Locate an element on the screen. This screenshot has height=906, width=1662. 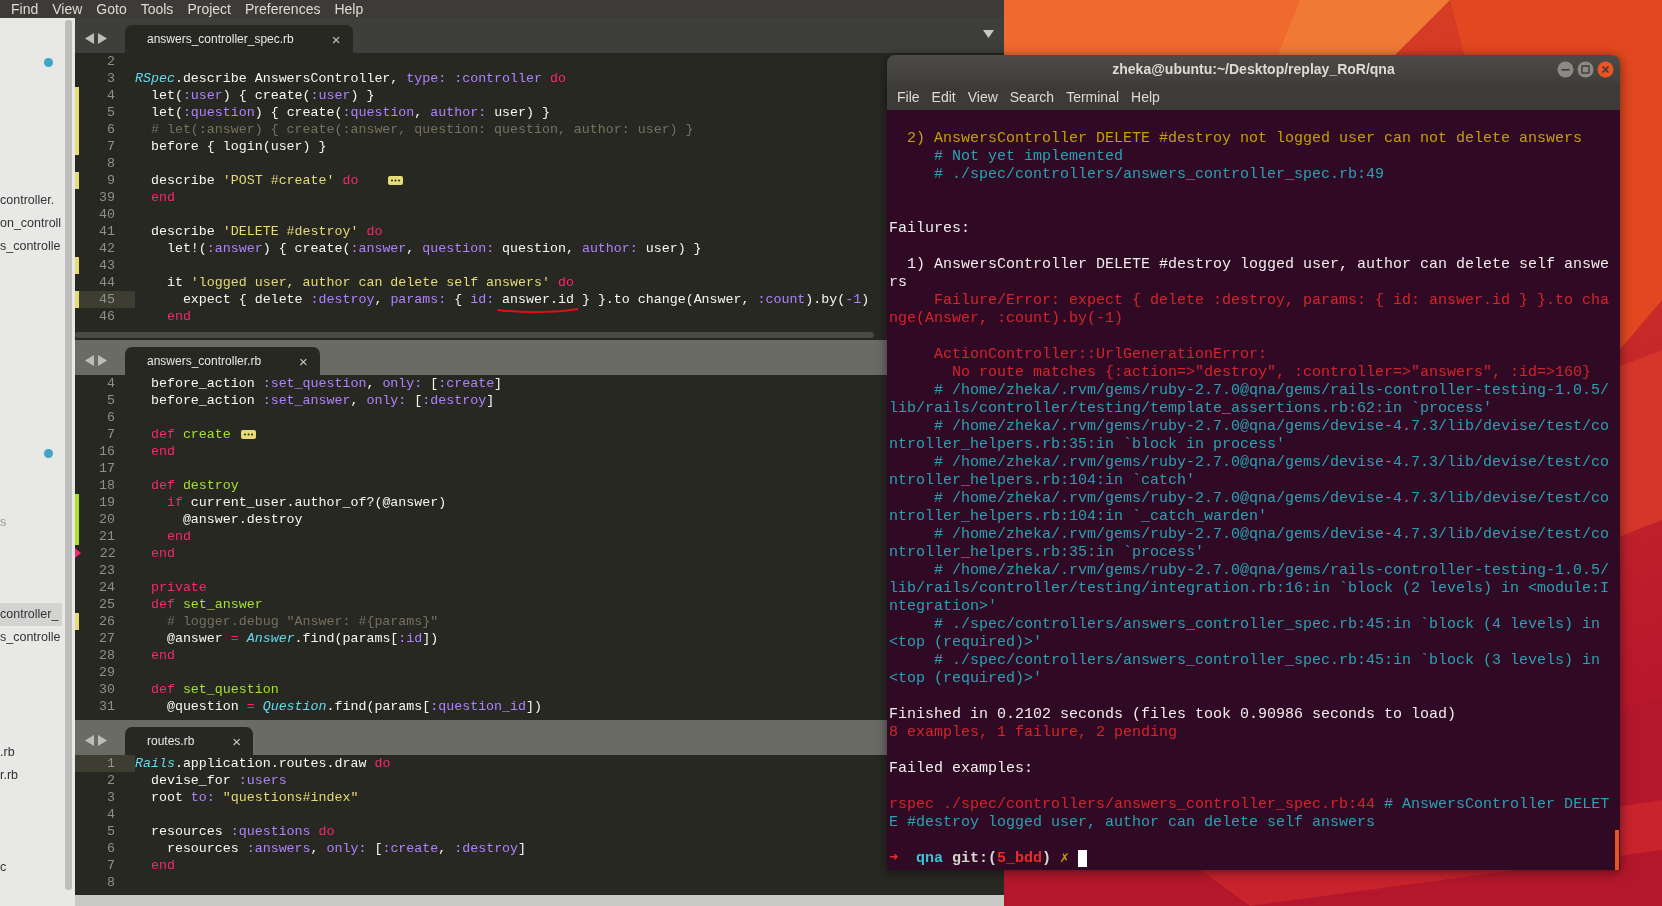
terminal-line: rs is located at coordinates (898, 283).